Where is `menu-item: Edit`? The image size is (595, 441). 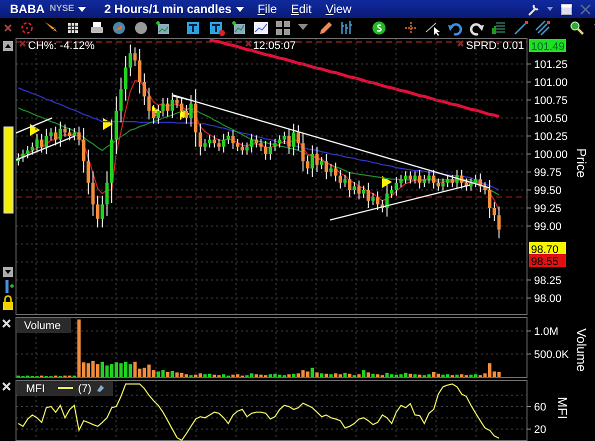
menu-item: Edit is located at coordinates (301, 9).